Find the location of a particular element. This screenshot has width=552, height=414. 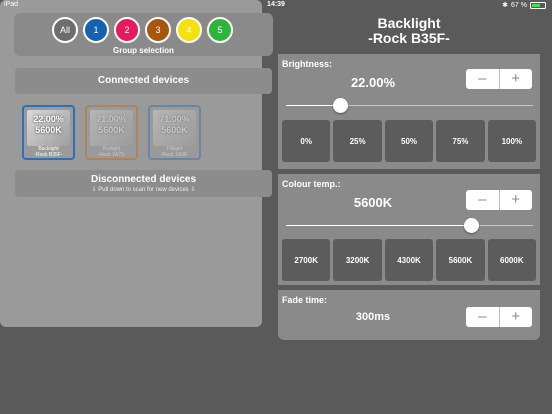

fade-time-value: 300ms is located at coordinates (373, 317).